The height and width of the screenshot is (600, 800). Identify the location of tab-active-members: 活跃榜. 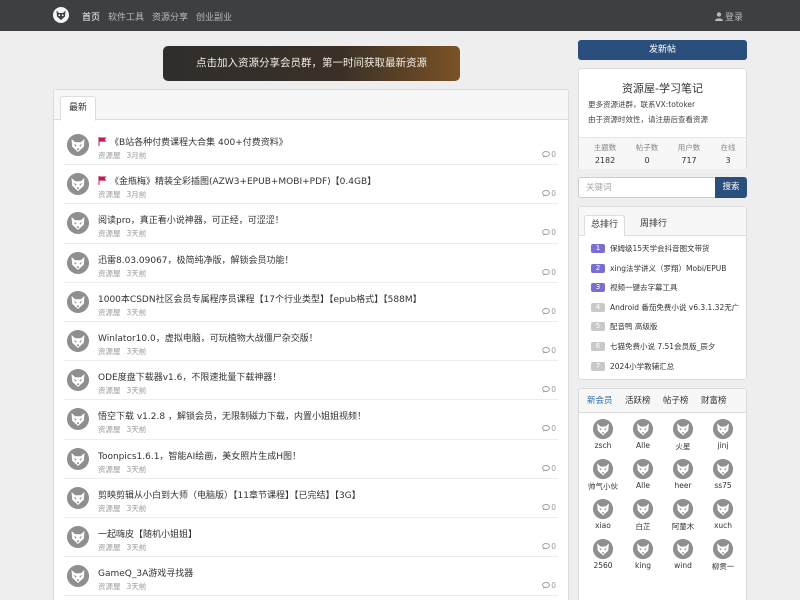
(638, 400).